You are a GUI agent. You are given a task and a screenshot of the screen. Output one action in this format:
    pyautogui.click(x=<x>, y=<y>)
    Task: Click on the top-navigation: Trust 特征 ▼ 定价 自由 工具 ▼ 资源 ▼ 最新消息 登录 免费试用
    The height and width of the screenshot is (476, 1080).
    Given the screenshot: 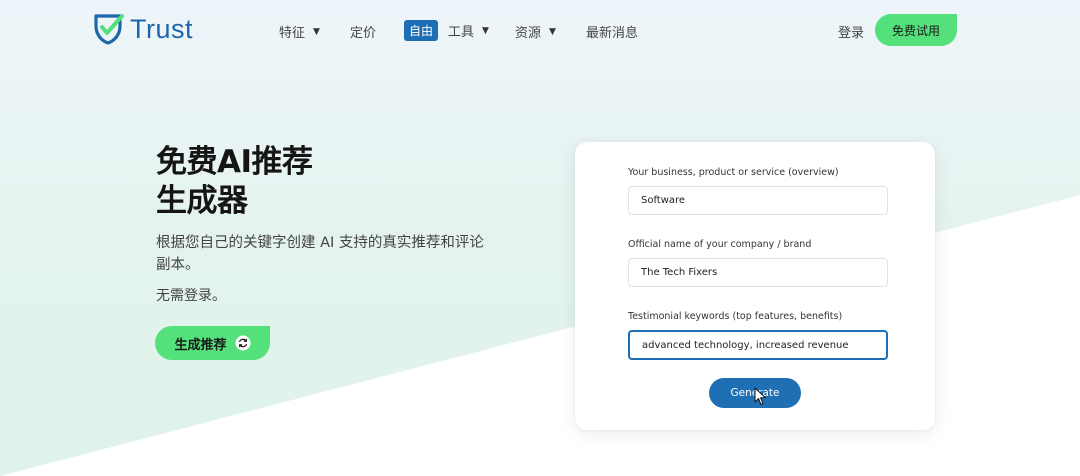 What is the action you would take?
    pyautogui.click(x=540, y=31)
    